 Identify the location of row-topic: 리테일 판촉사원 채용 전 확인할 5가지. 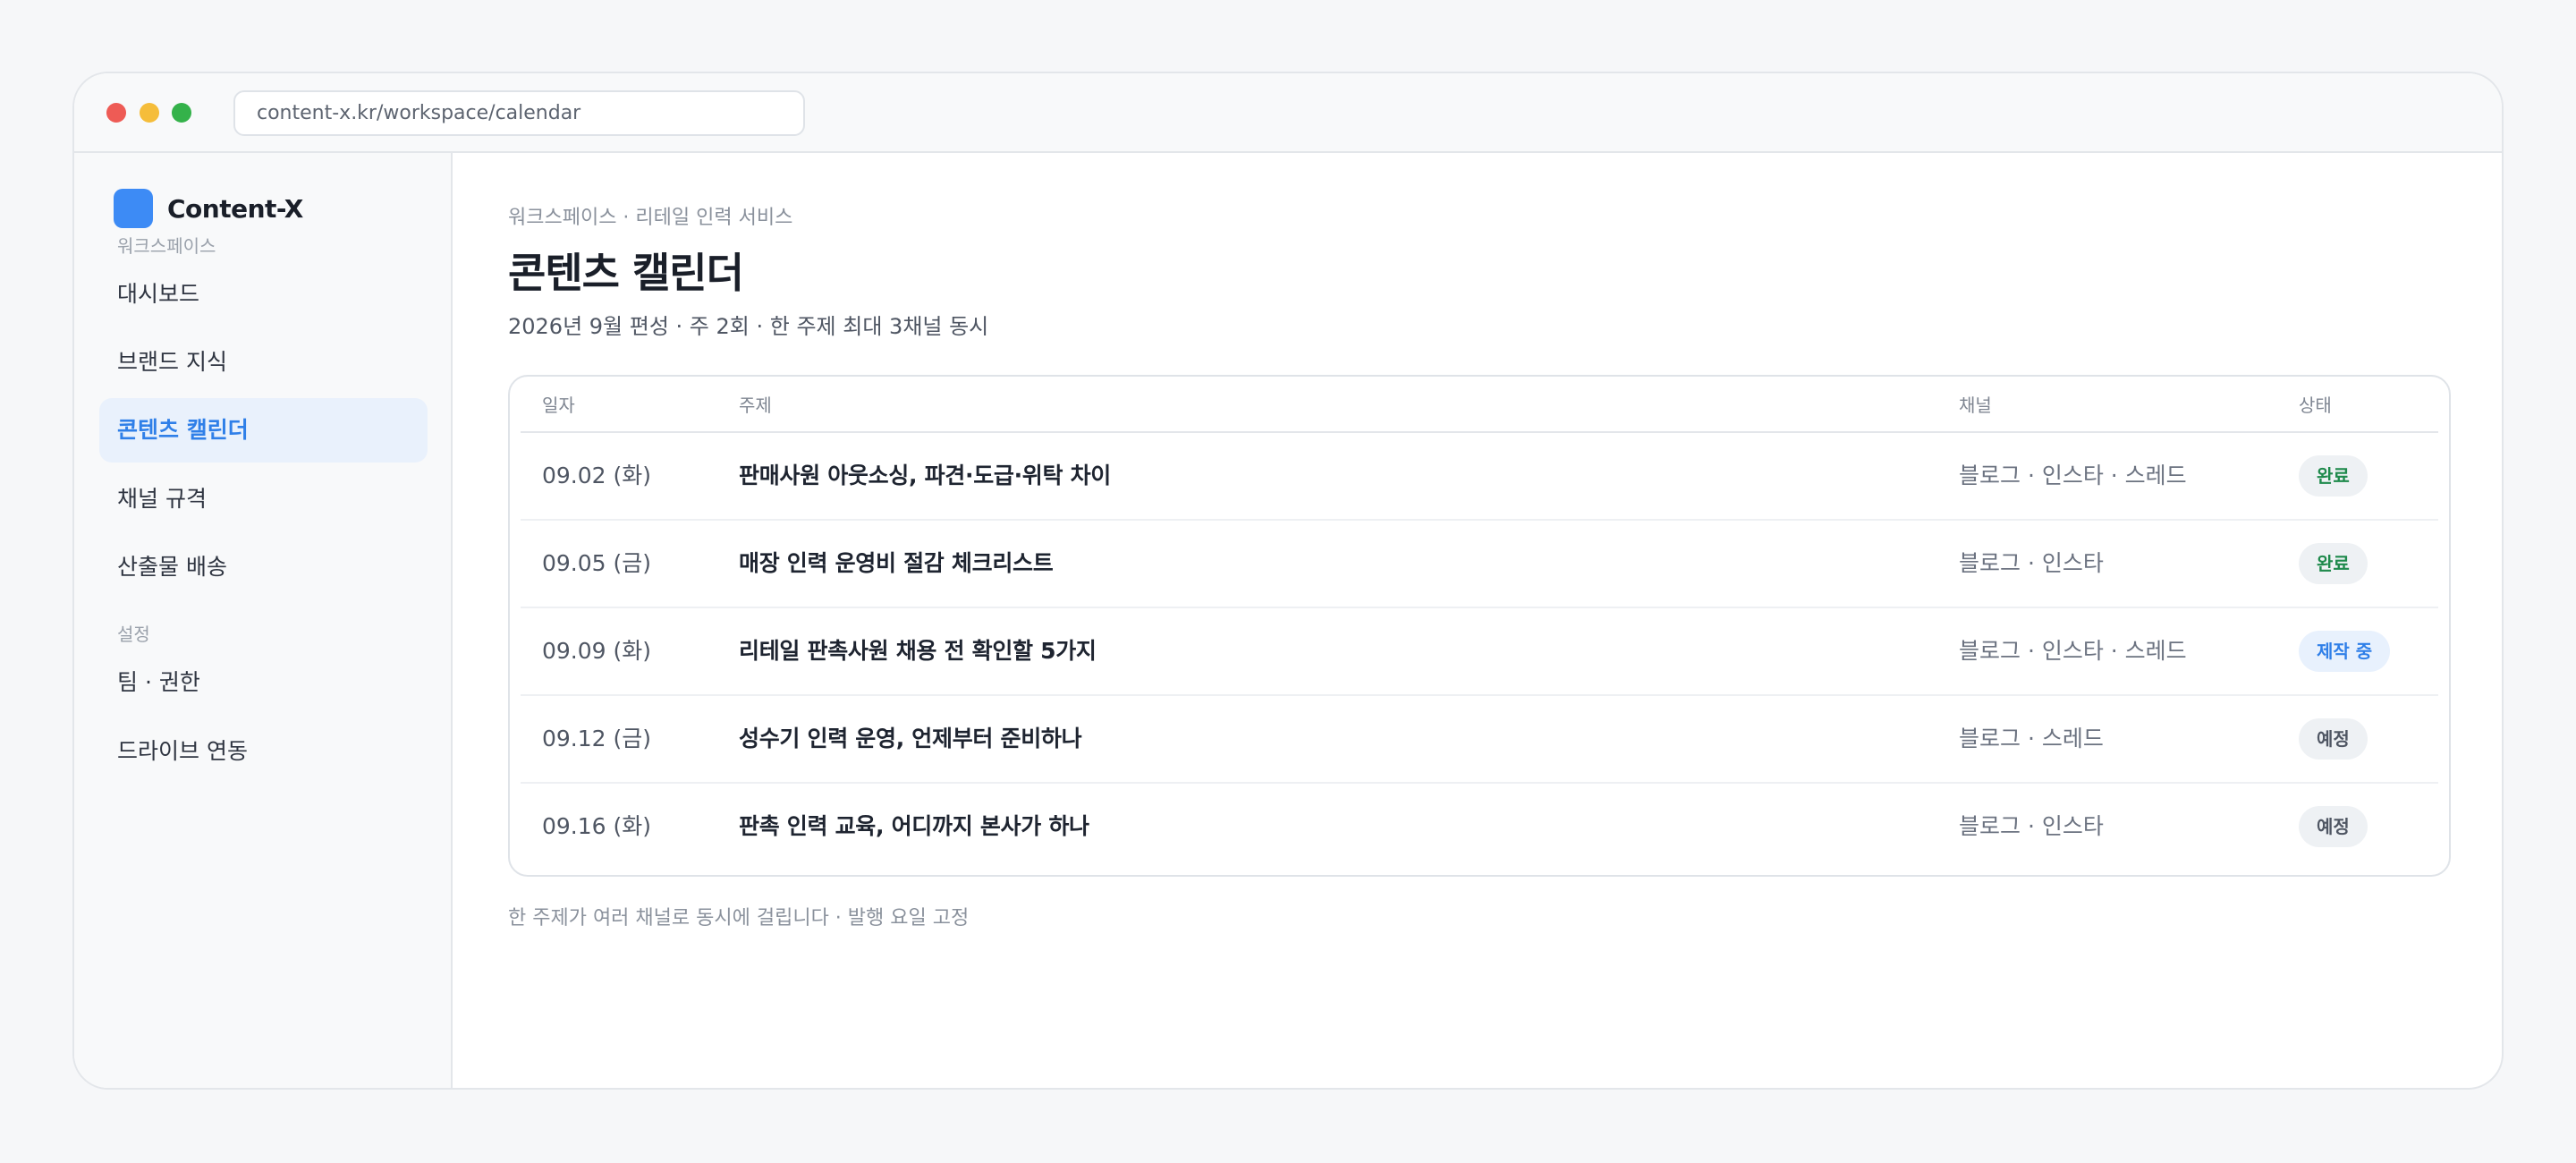
(918, 651).